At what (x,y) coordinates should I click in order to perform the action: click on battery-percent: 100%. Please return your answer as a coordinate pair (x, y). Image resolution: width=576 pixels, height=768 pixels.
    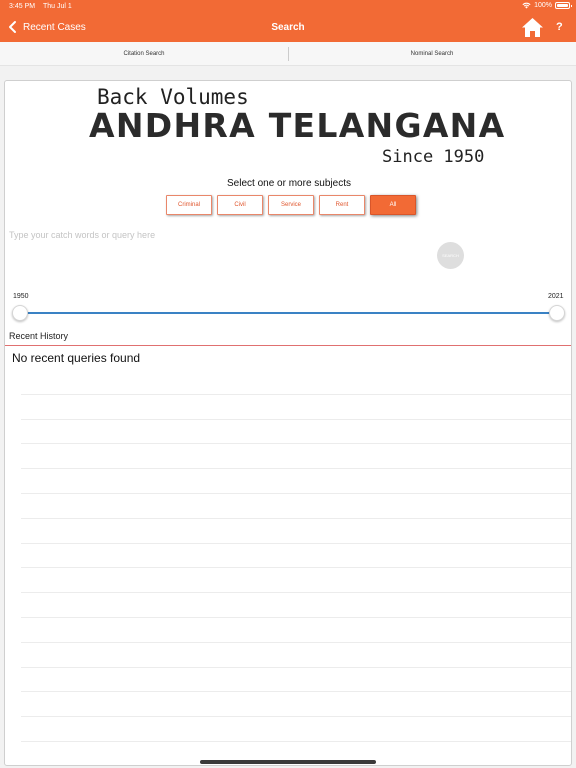
    Looking at the image, I should click on (543, 5).